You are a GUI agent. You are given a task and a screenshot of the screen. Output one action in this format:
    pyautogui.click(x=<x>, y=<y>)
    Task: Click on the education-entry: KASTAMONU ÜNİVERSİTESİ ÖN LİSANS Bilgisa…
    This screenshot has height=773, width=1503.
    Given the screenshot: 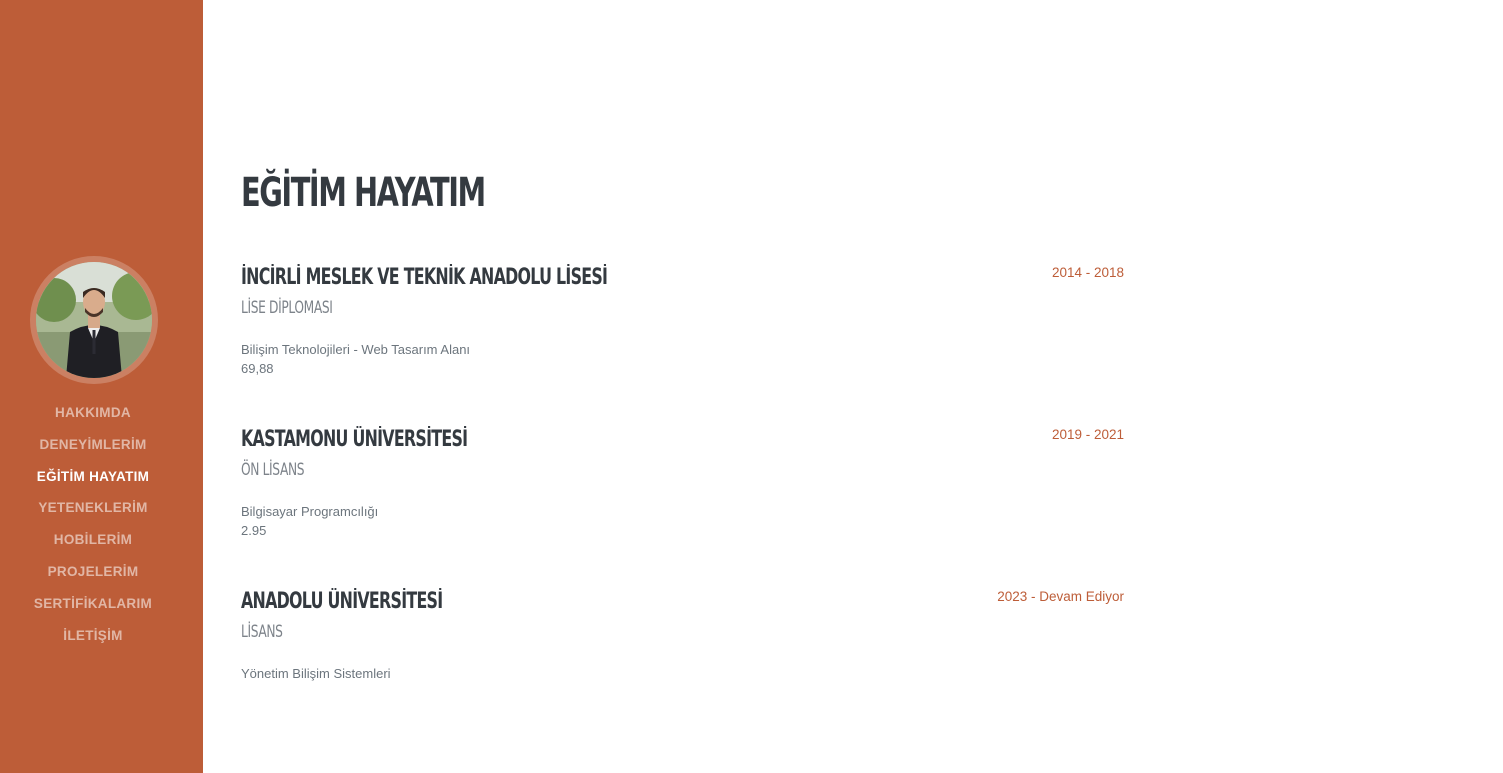 What is the action you would take?
    pyautogui.click(x=682, y=487)
    